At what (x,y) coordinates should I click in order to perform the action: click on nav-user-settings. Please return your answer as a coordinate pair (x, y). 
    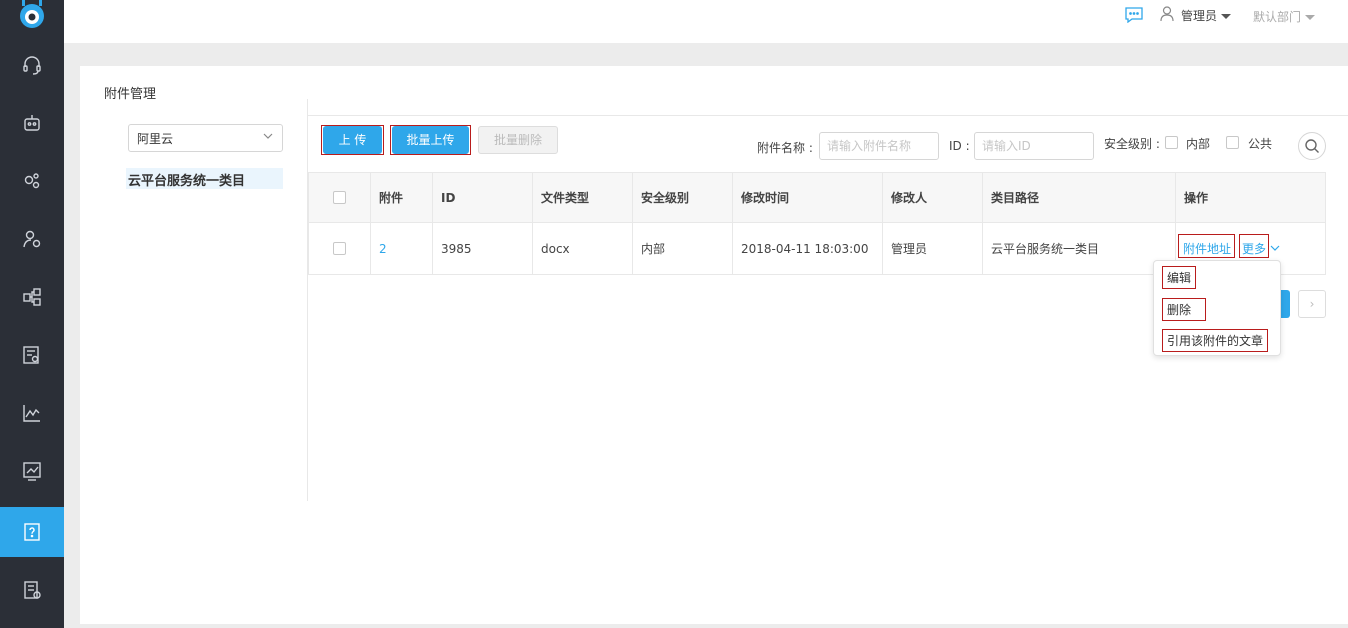
    Looking at the image, I should click on (32, 239).